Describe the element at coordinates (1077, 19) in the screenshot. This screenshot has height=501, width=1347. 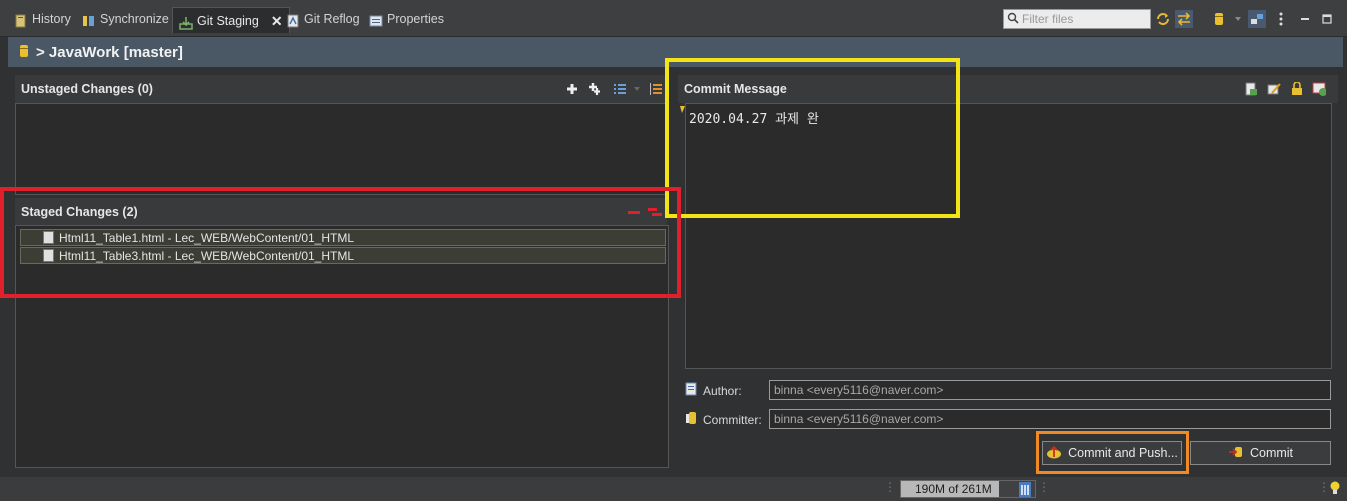
I see `filter-files-input: Filter files` at that location.